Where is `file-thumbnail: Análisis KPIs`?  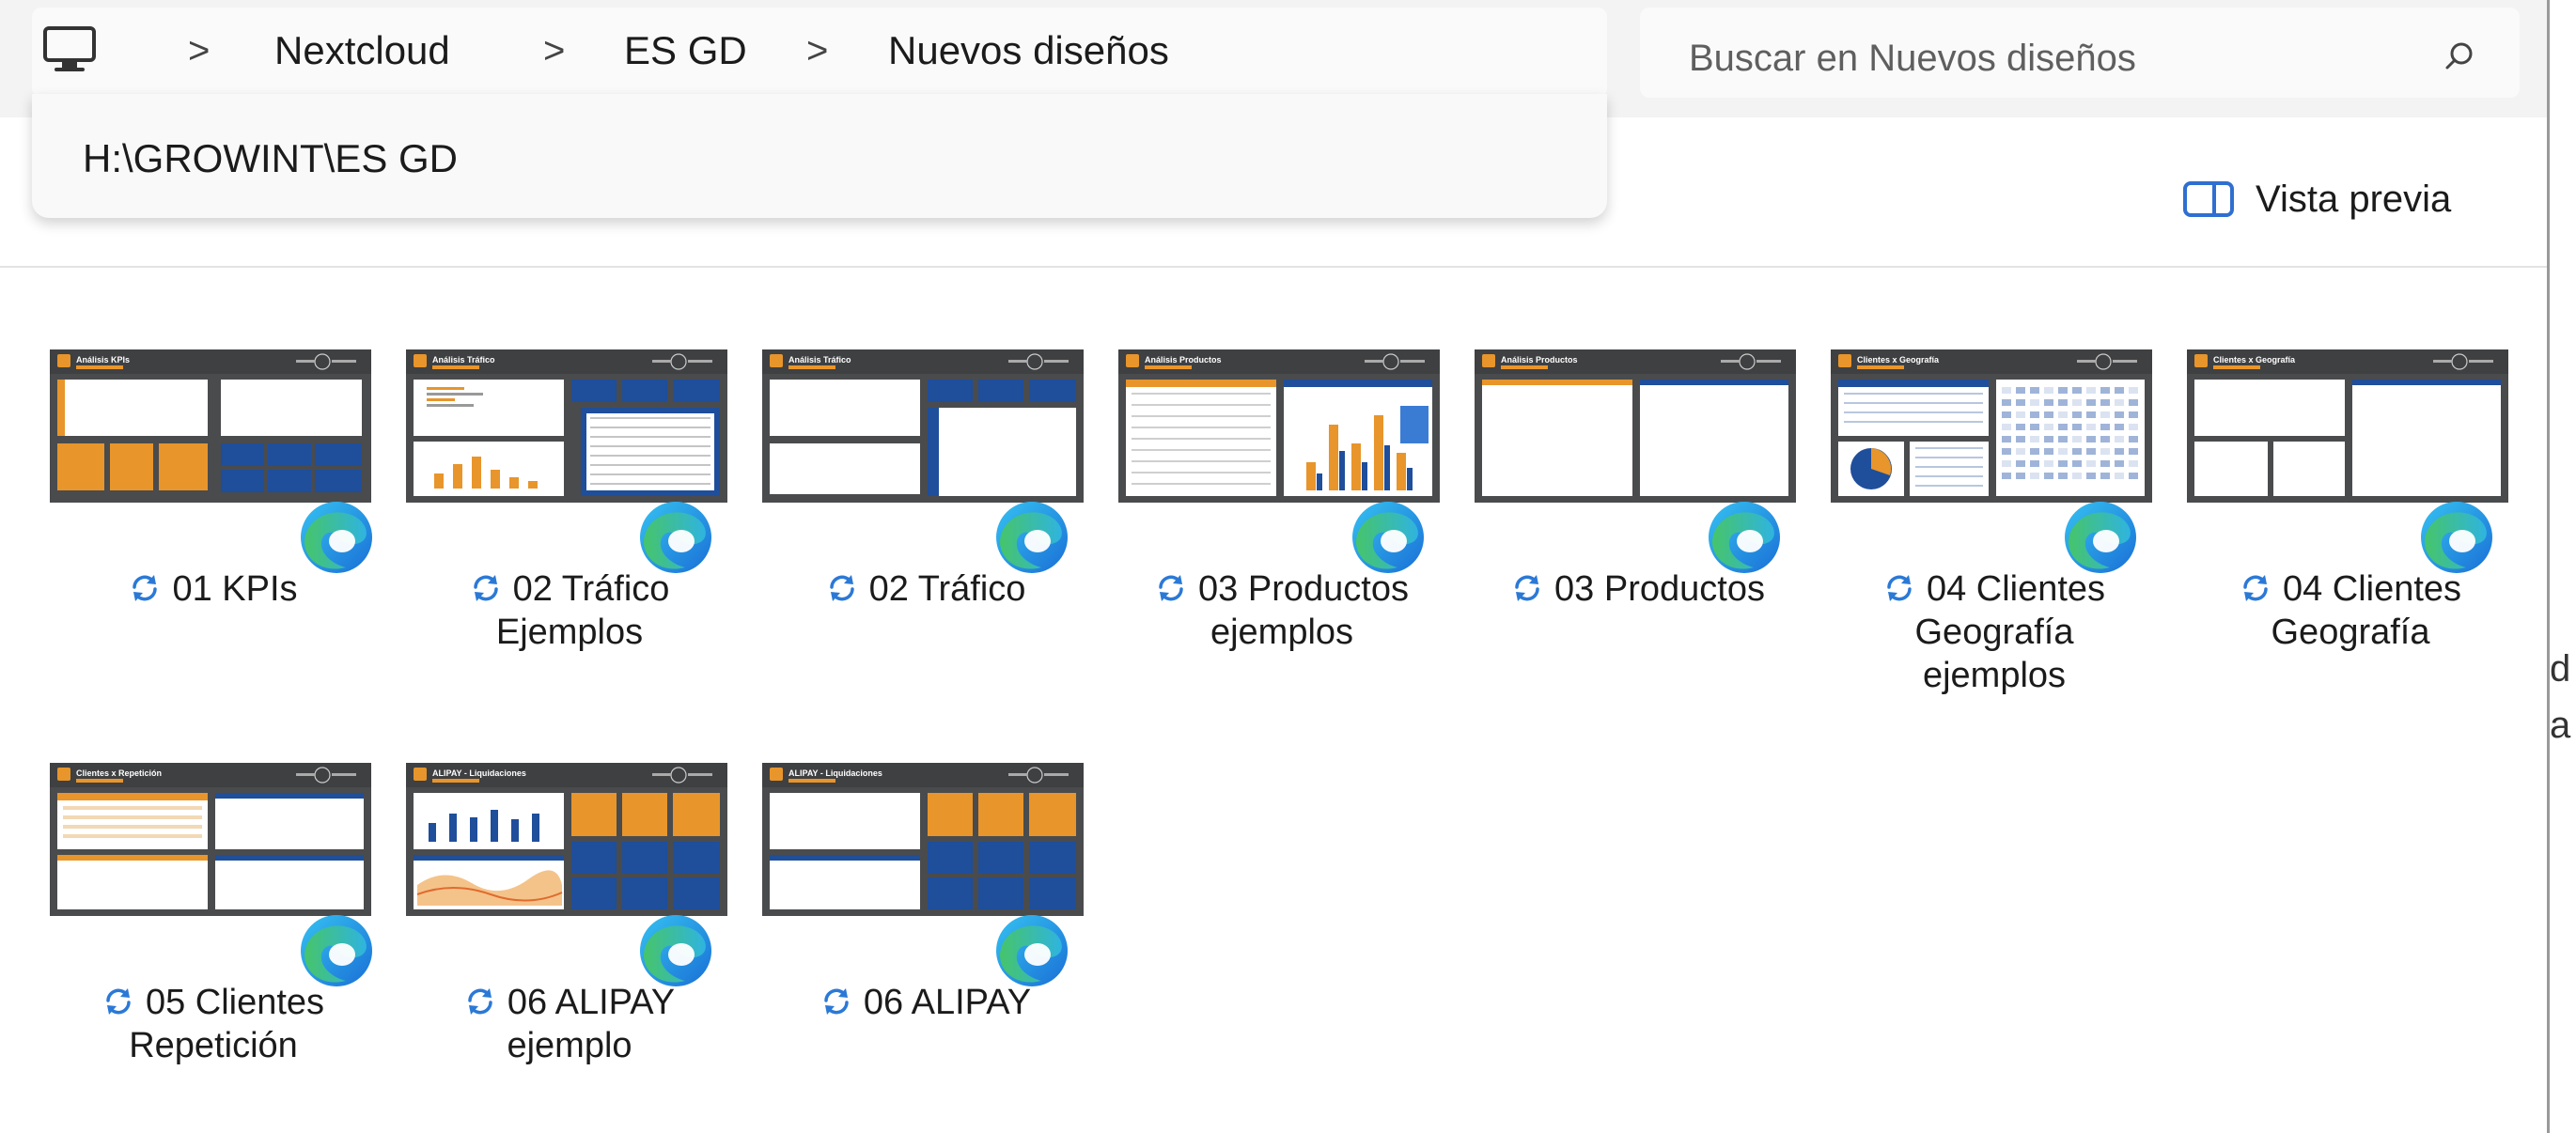 file-thumbnail: Análisis KPIs is located at coordinates (211, 426).